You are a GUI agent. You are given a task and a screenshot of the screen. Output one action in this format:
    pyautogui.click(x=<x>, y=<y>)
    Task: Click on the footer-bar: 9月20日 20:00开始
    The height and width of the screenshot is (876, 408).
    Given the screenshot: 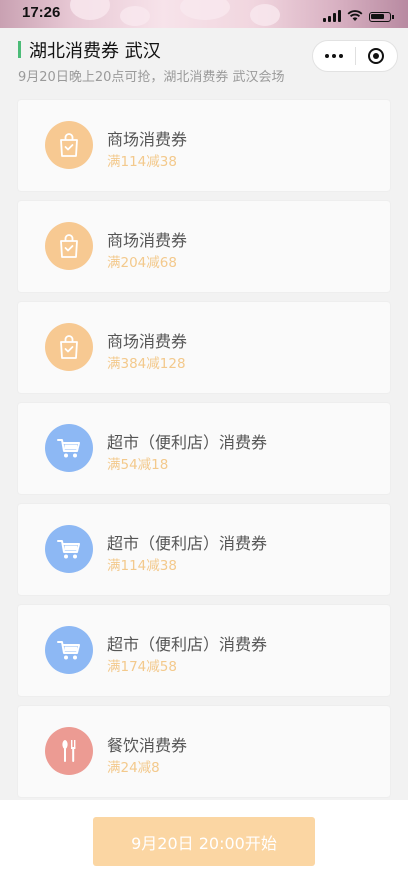 What is the action you would take?
    pyautogui.click(x=204, y=838)
    